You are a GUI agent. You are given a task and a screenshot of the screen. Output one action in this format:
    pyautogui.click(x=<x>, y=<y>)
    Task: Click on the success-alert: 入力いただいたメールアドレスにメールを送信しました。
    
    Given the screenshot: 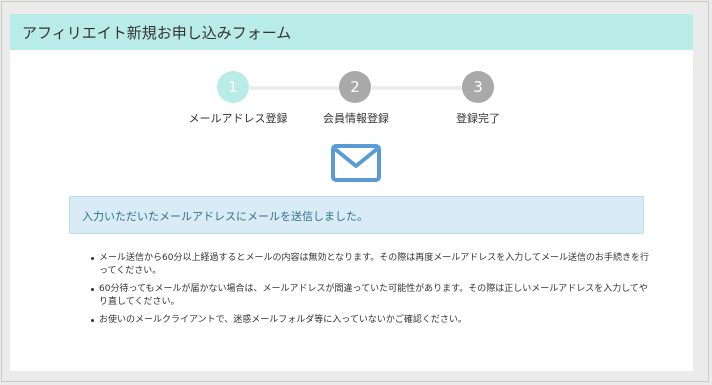 What is the action you would take?
    pyautogui.click(x=356, y=215)
    